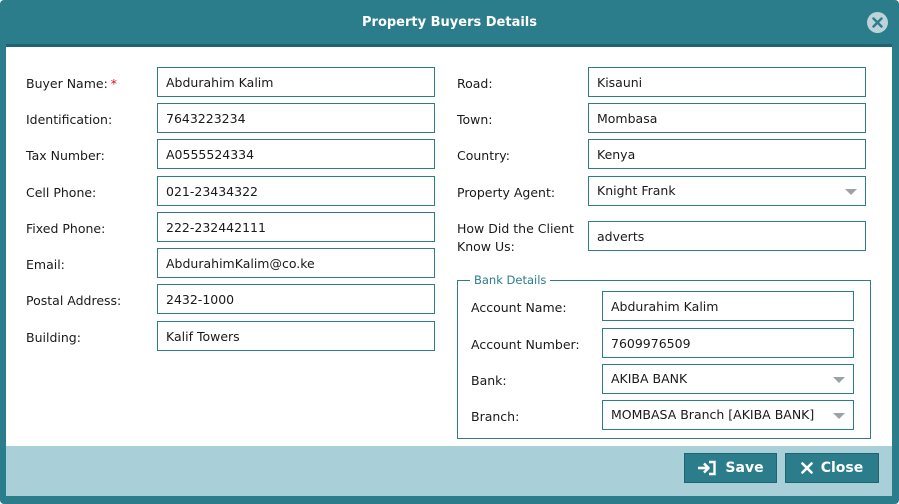  I want to click on account-name-label: Account Name:, so click(519, 307).